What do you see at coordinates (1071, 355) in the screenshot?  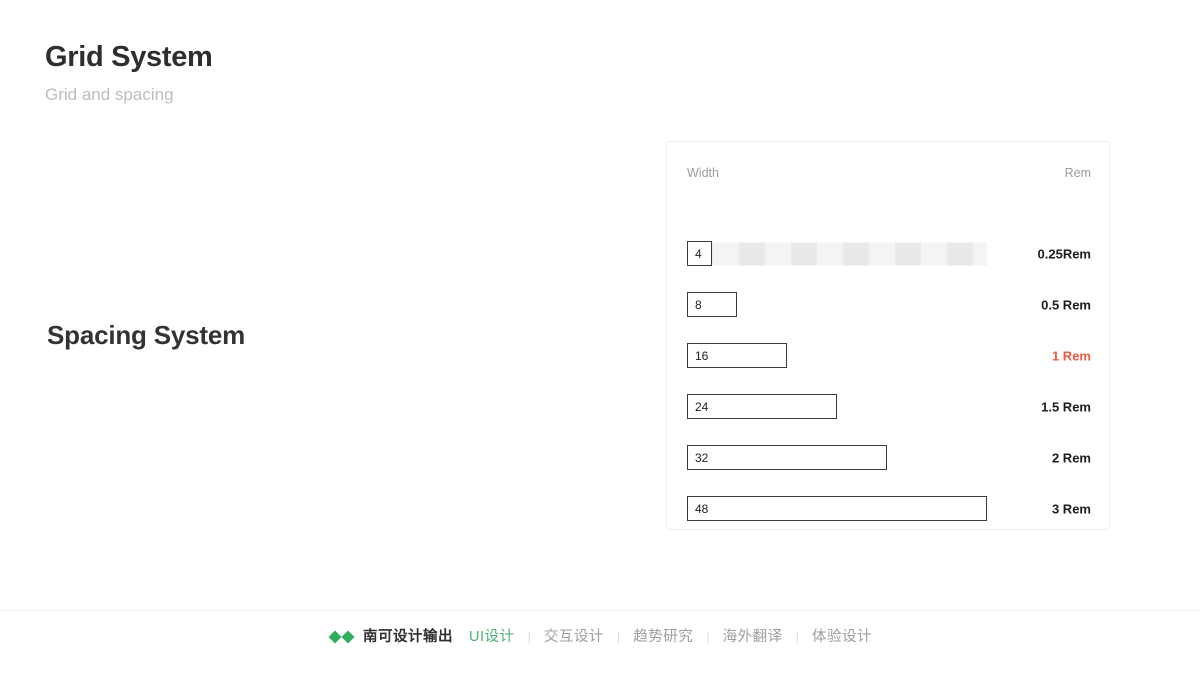 I see `rem-value-label: 1 Rem` at bounding box center [1071, 355].